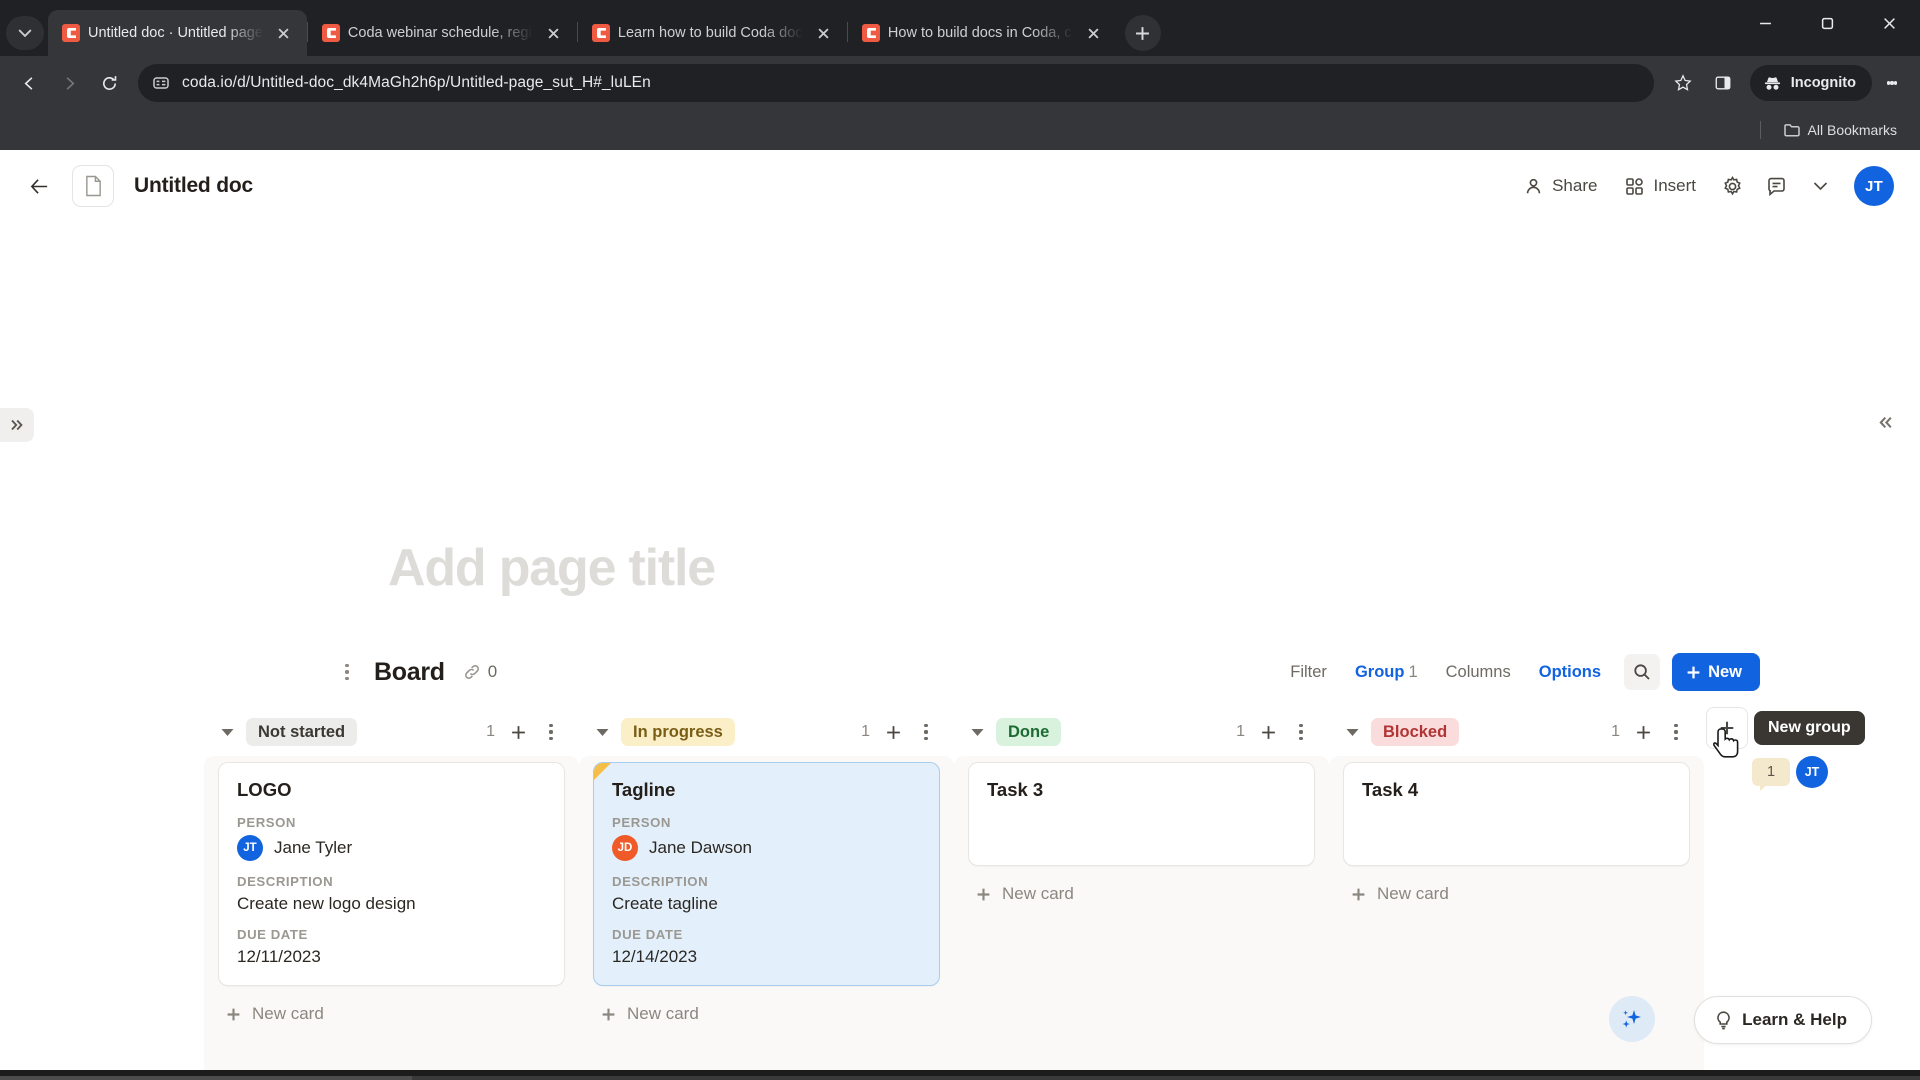 The height and width of the screenshot is (1080, 1920). What do you see at coordinates (25, 33) in the screenshot?
I see `tab-search-button` at bounding box center [25, 33].